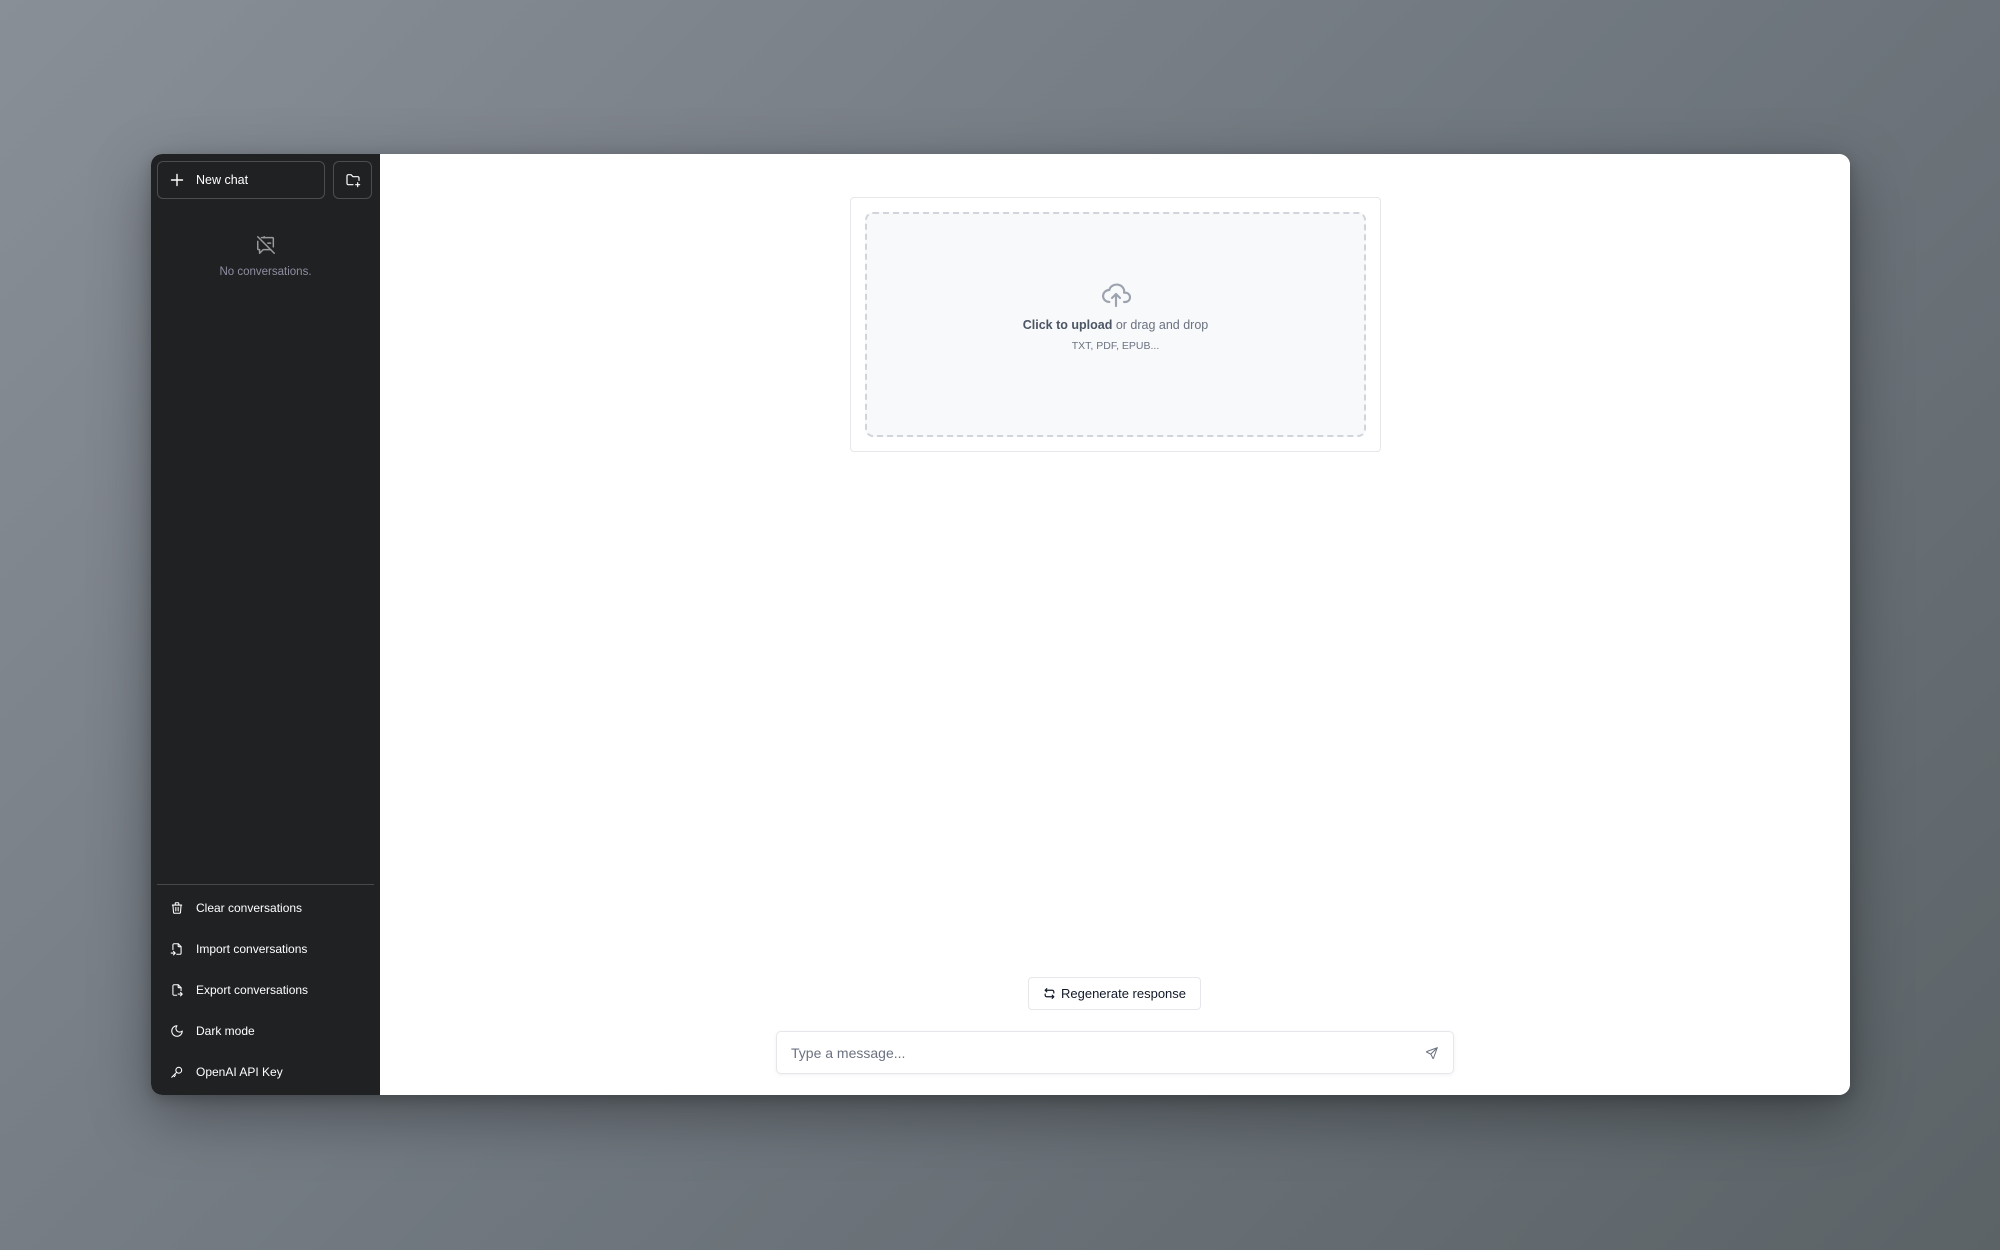 Image resolution: width=2000 pixels, height=1250 pixels. Describe the element at coordinates (1432, 1053) in the screenshot. I see `send-icon` at that location.